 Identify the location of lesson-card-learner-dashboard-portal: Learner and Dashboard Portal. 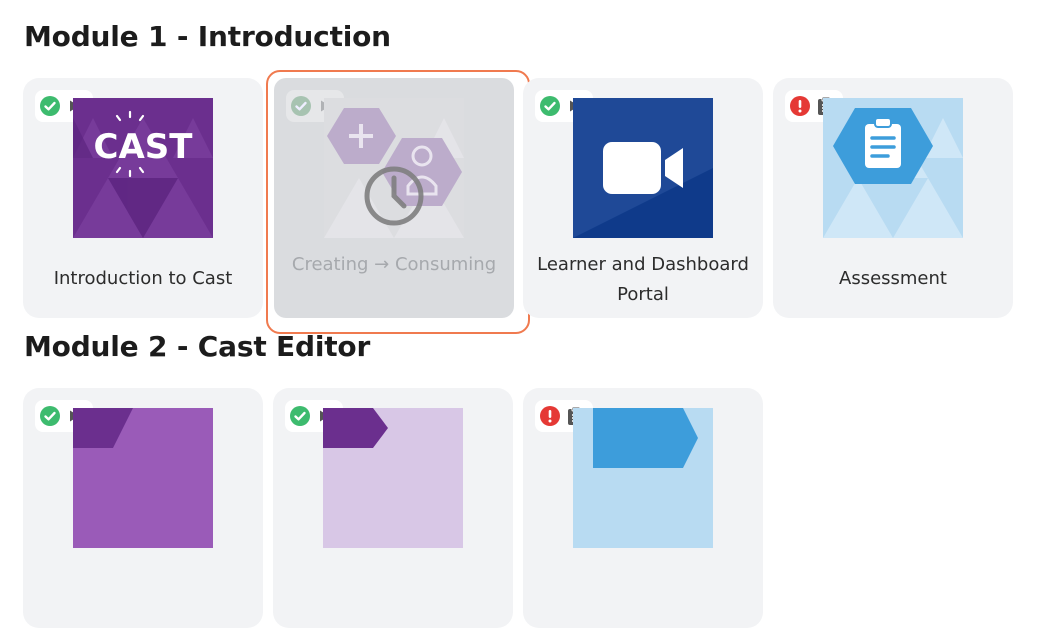
(643, 198).